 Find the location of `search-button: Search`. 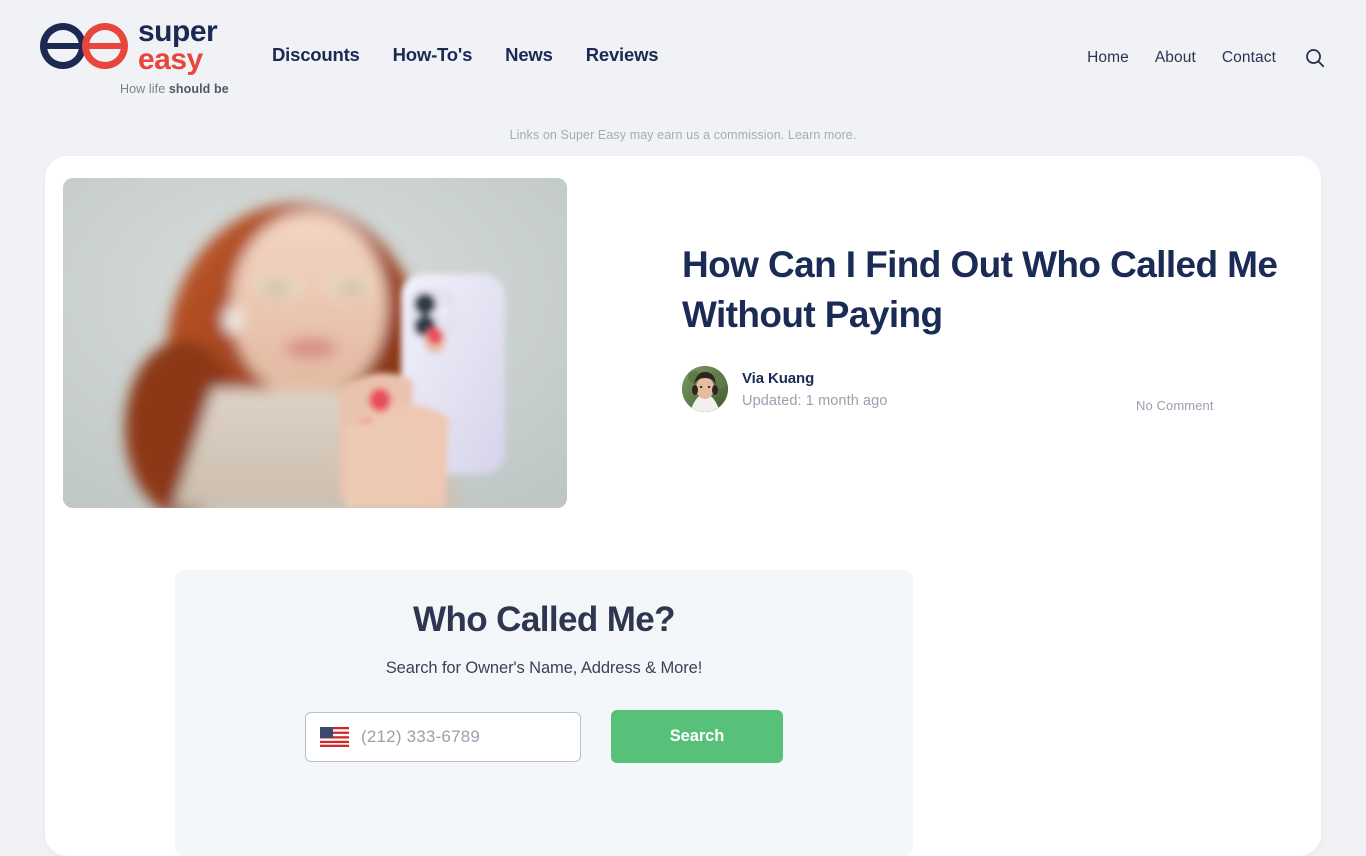

search-button: Search is located at coordinates (697, 736).